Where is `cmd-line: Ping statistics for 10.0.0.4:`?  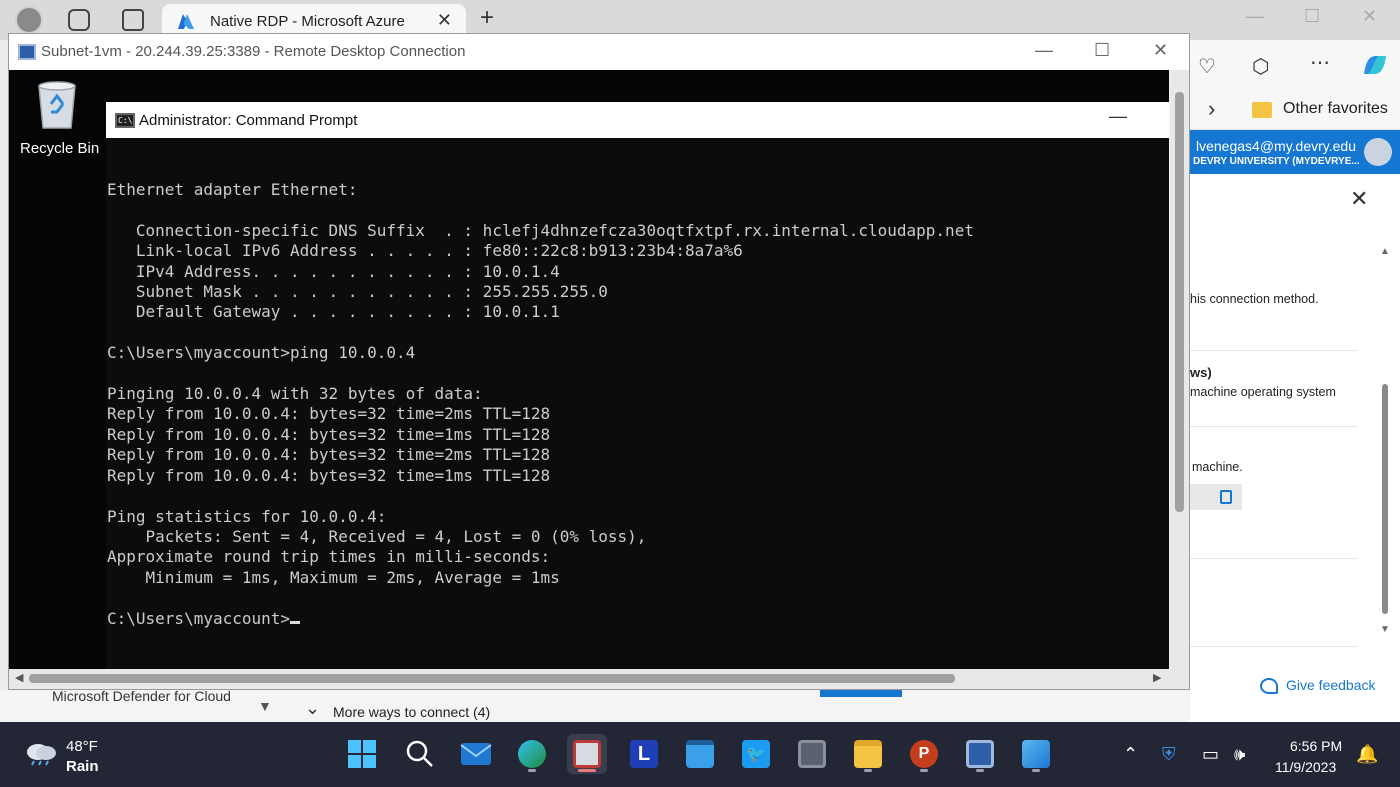
cmd-line: Ping statistics for 10.0.0.4: is located at coordinates (247, 516).